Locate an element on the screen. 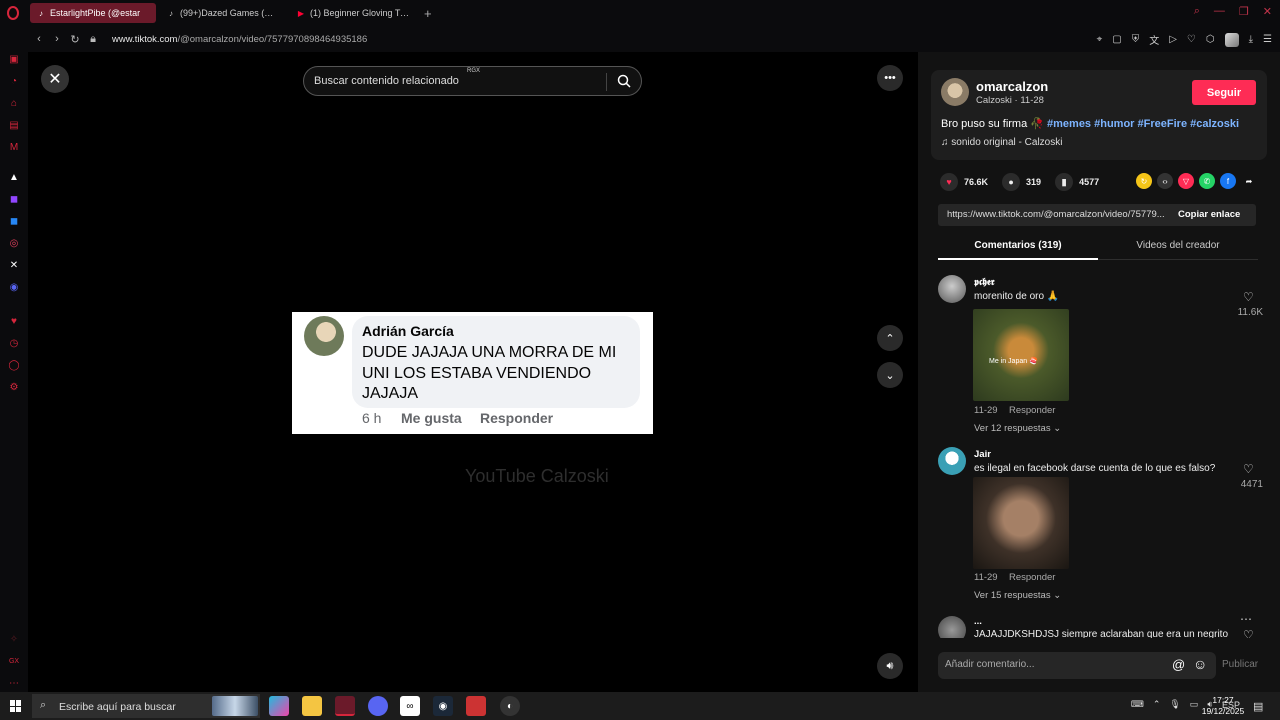  add-comment-input: Añadir comentario... @ ☺ is located at coordinates (1077, 665).